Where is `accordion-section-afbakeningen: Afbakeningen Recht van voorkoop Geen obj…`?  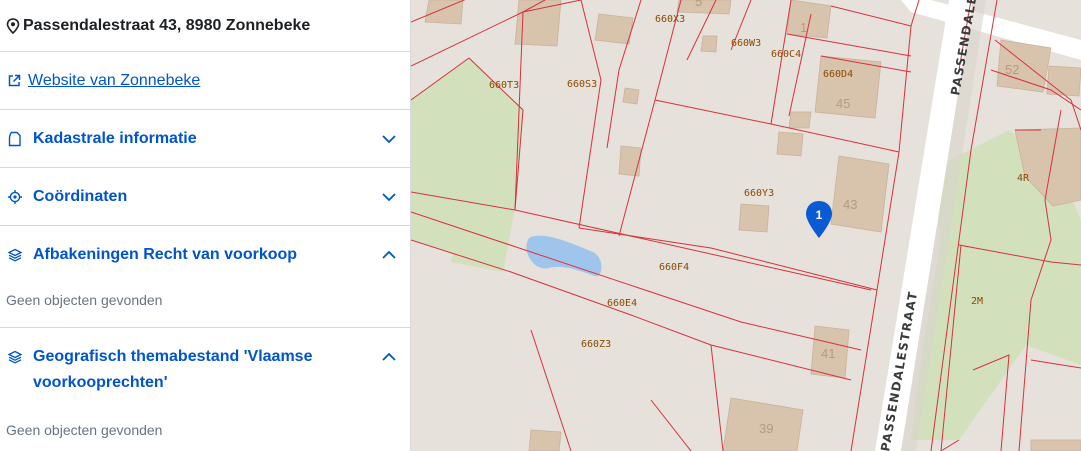
accordion-section-afbakeningen: Afbakeningen Recht van voorkoop Geen obj… is located at coordinates (205, 277).